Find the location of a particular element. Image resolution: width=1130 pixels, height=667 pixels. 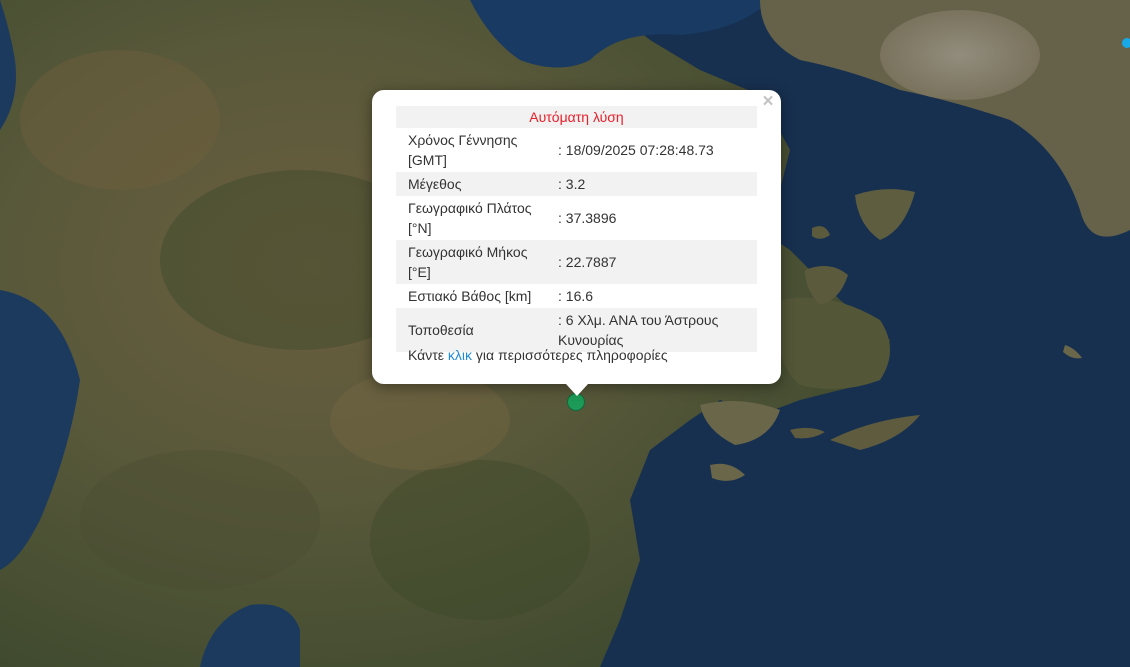

earthquake-marker-edge is located at coordinates (1126, 43).